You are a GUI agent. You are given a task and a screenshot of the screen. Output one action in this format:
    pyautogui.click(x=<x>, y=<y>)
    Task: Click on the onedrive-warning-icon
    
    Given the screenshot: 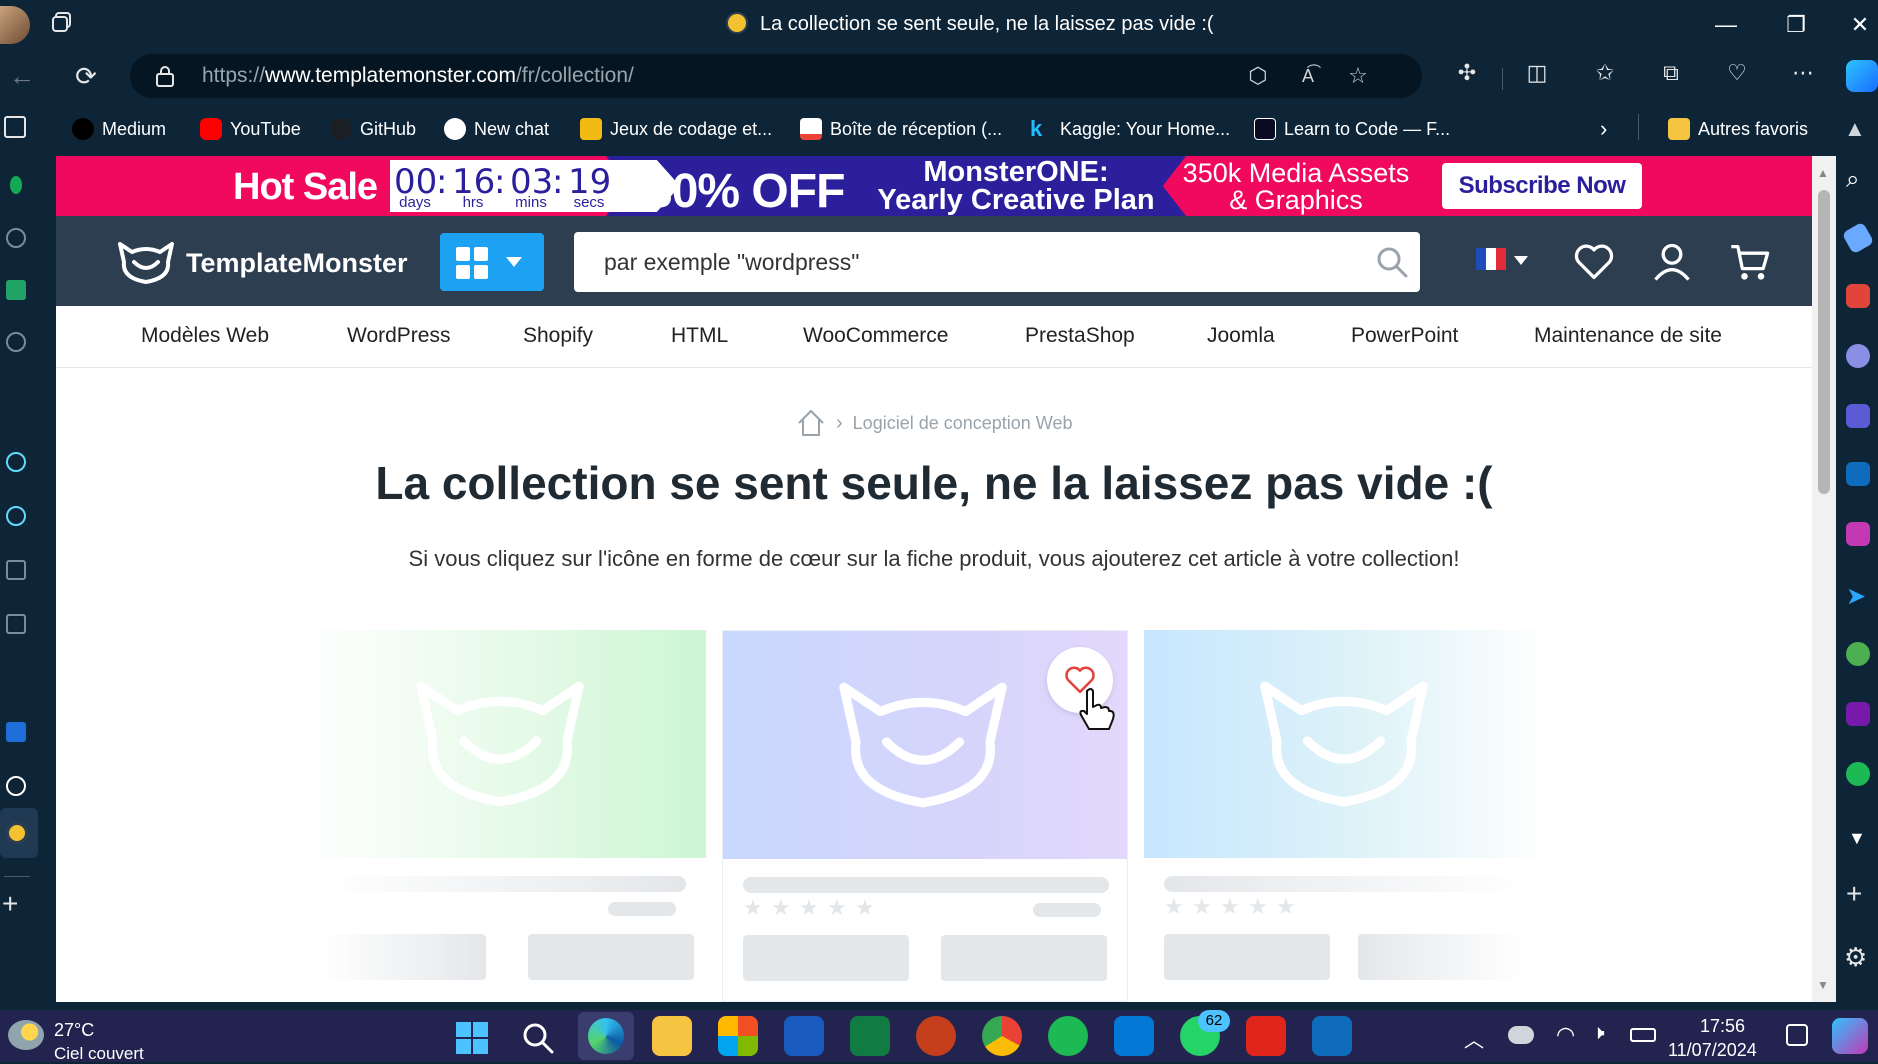 What is the action you would take?
    pyautogui.click(x=1521, y=1035)
    